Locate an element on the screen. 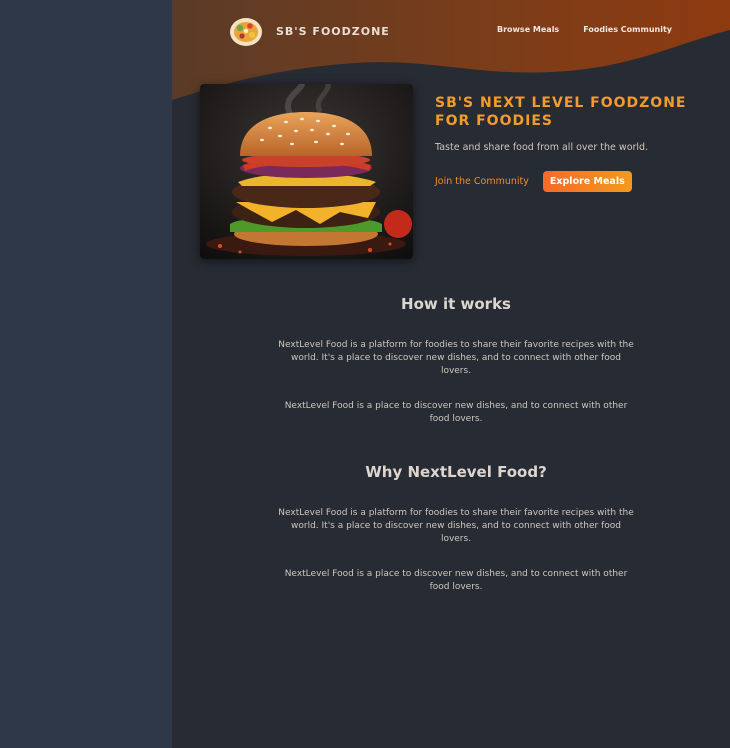  food-plate-logo-icon is located at coordinates (246, 32).